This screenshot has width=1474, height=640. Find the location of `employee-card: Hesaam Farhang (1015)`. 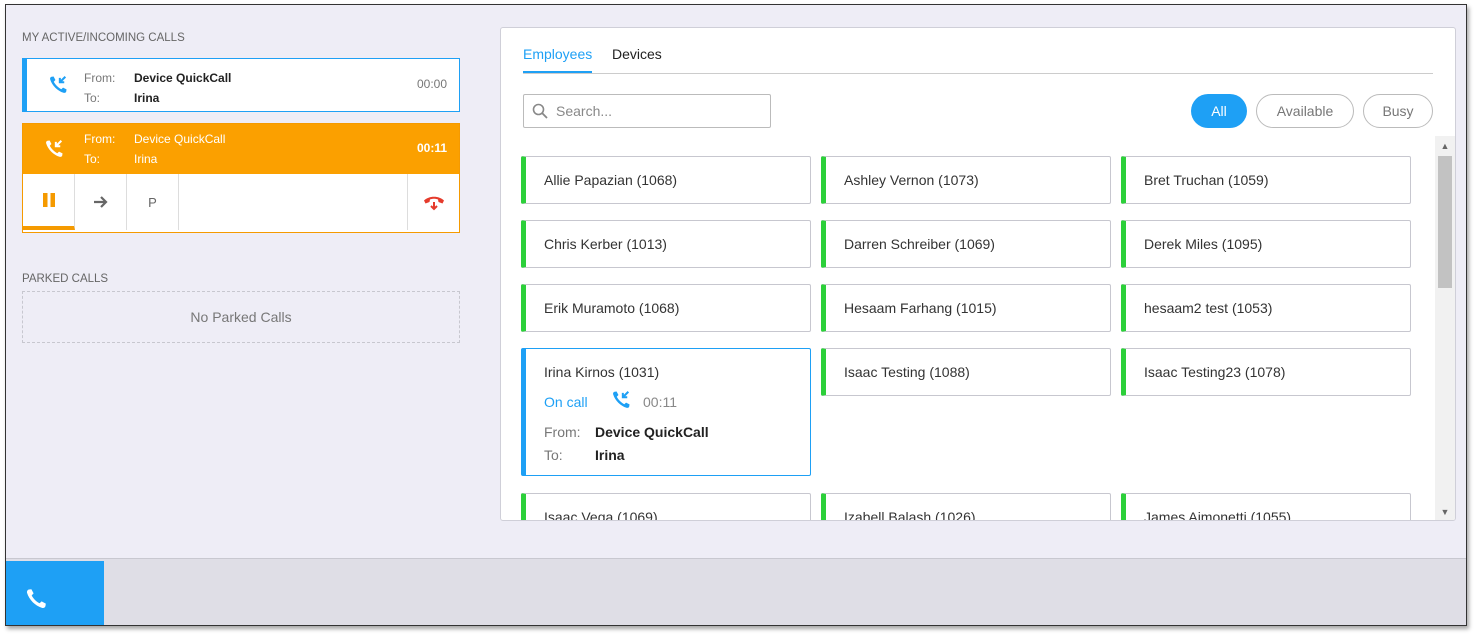

employee-card: Hesaam Farhang (1015) is located at coordinates (966, 308).